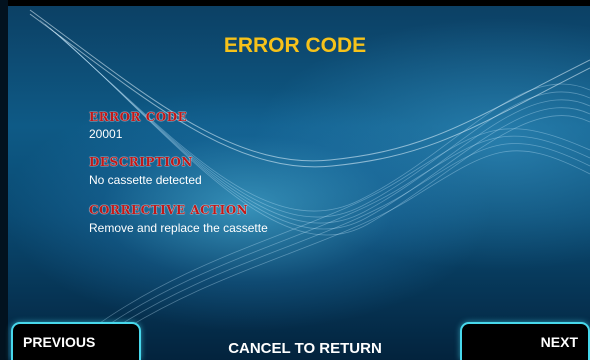  What do you see at coordinates (141, 162) in the screenshot?
I see `description-label: DESCRIPTION` at bounding box center [141, 162].